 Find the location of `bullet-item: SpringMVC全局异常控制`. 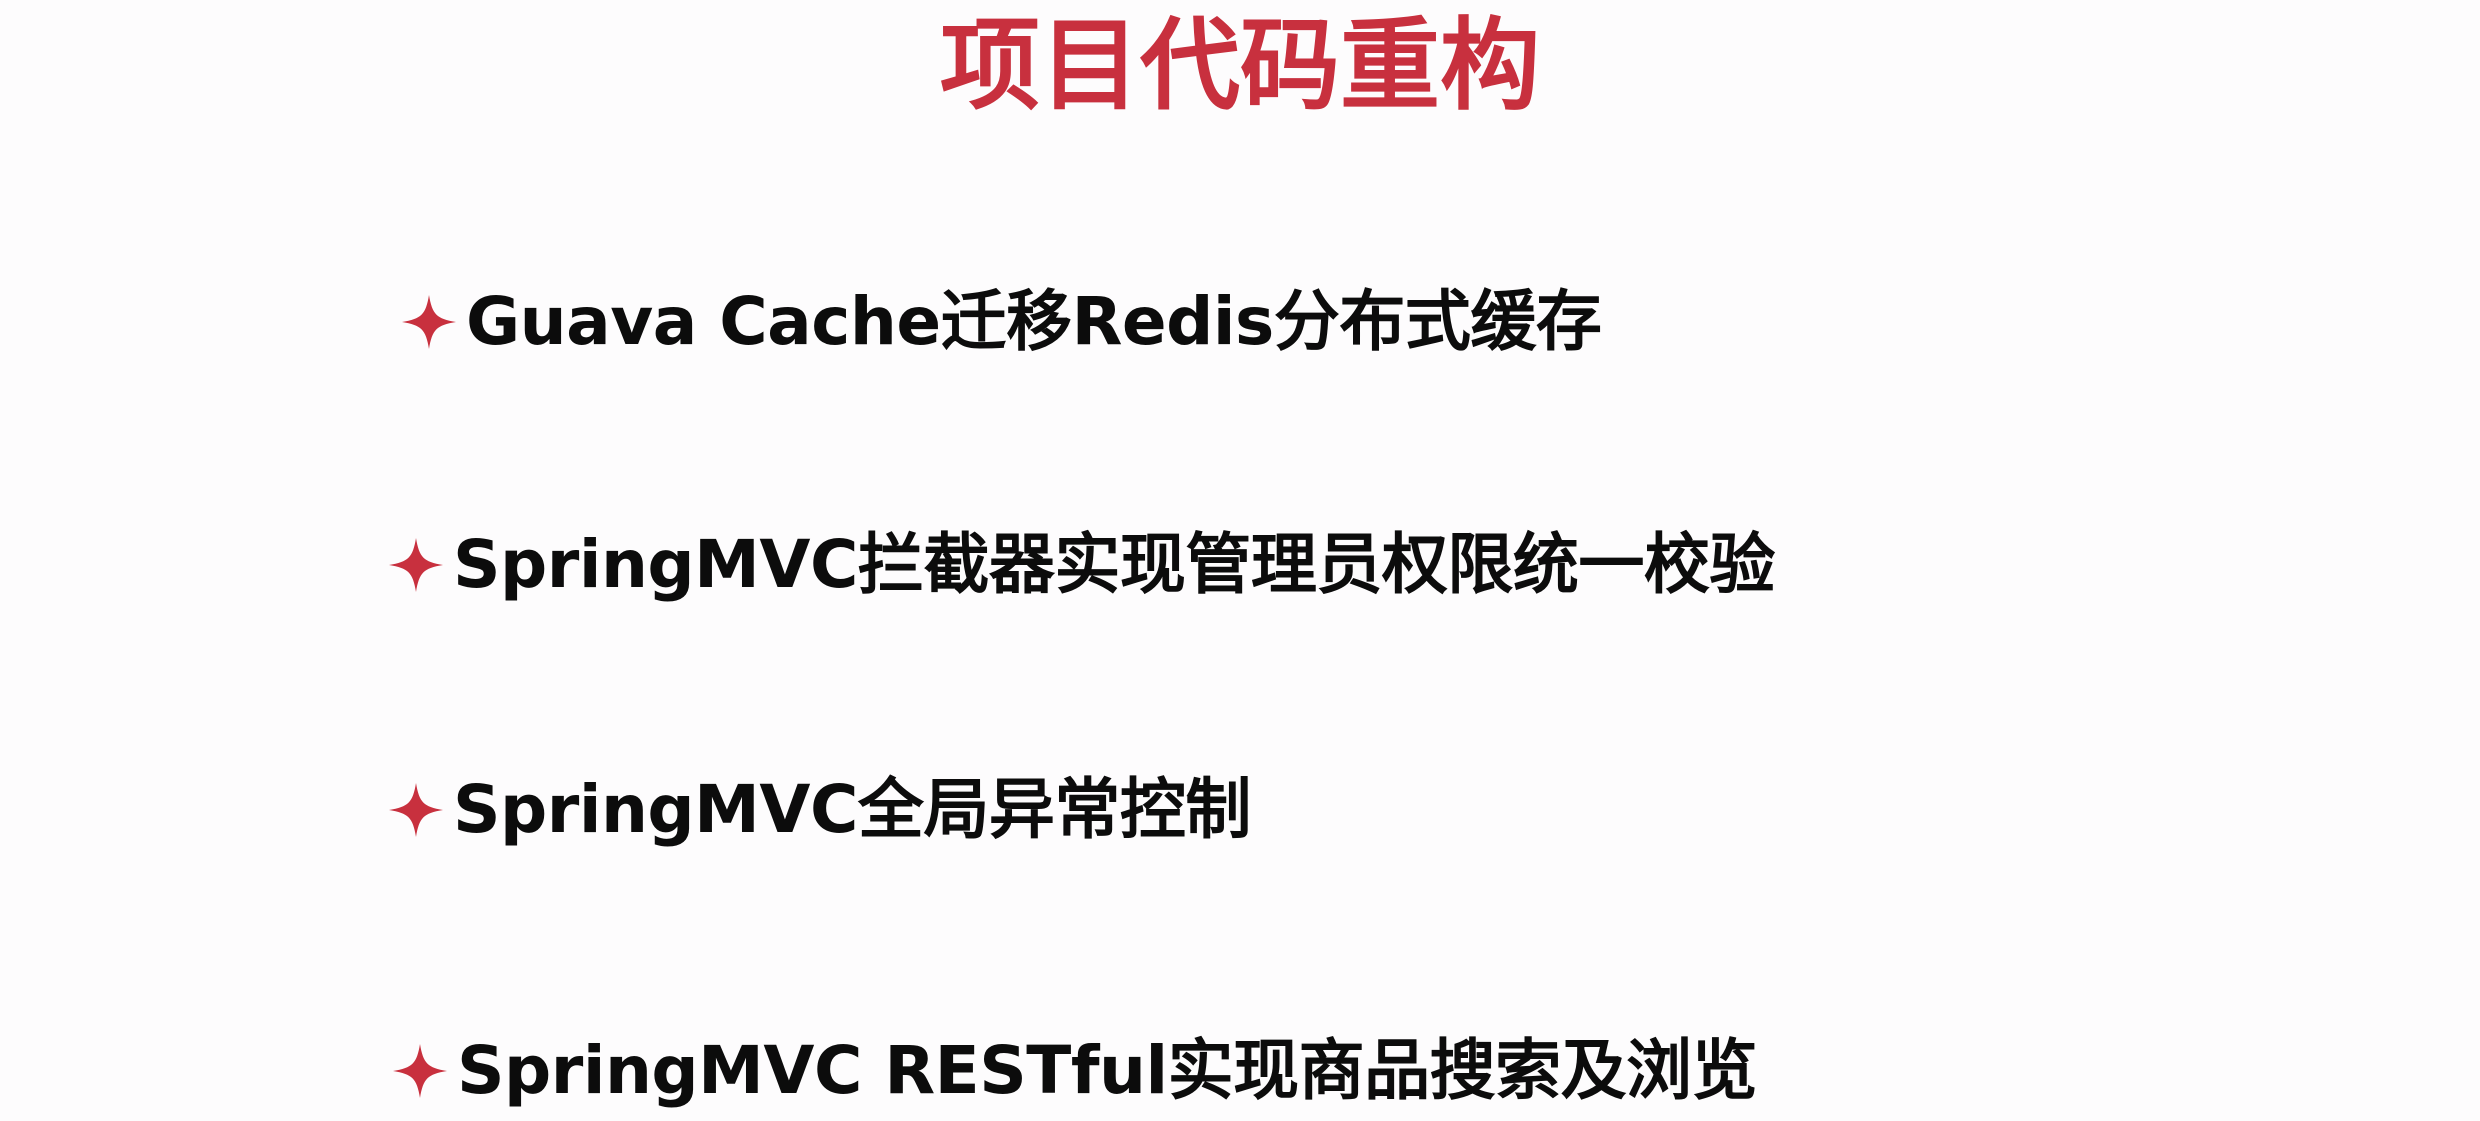

bullet-item: SpringMVC全局异常控制 is located at coordinates (820, 810).